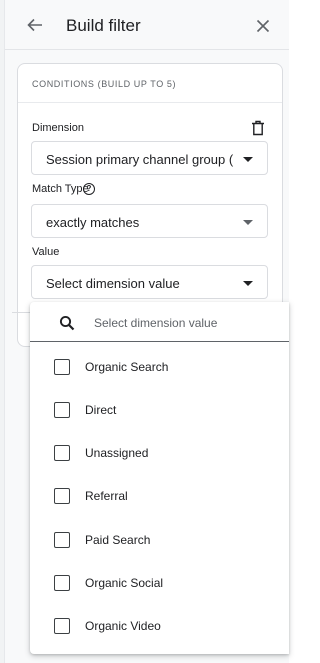 The width and height of the screenshot is (320, 663). Describe the element at coordinates (159, 410) in the screenshot. I see `option-direct: Direct` at that location.